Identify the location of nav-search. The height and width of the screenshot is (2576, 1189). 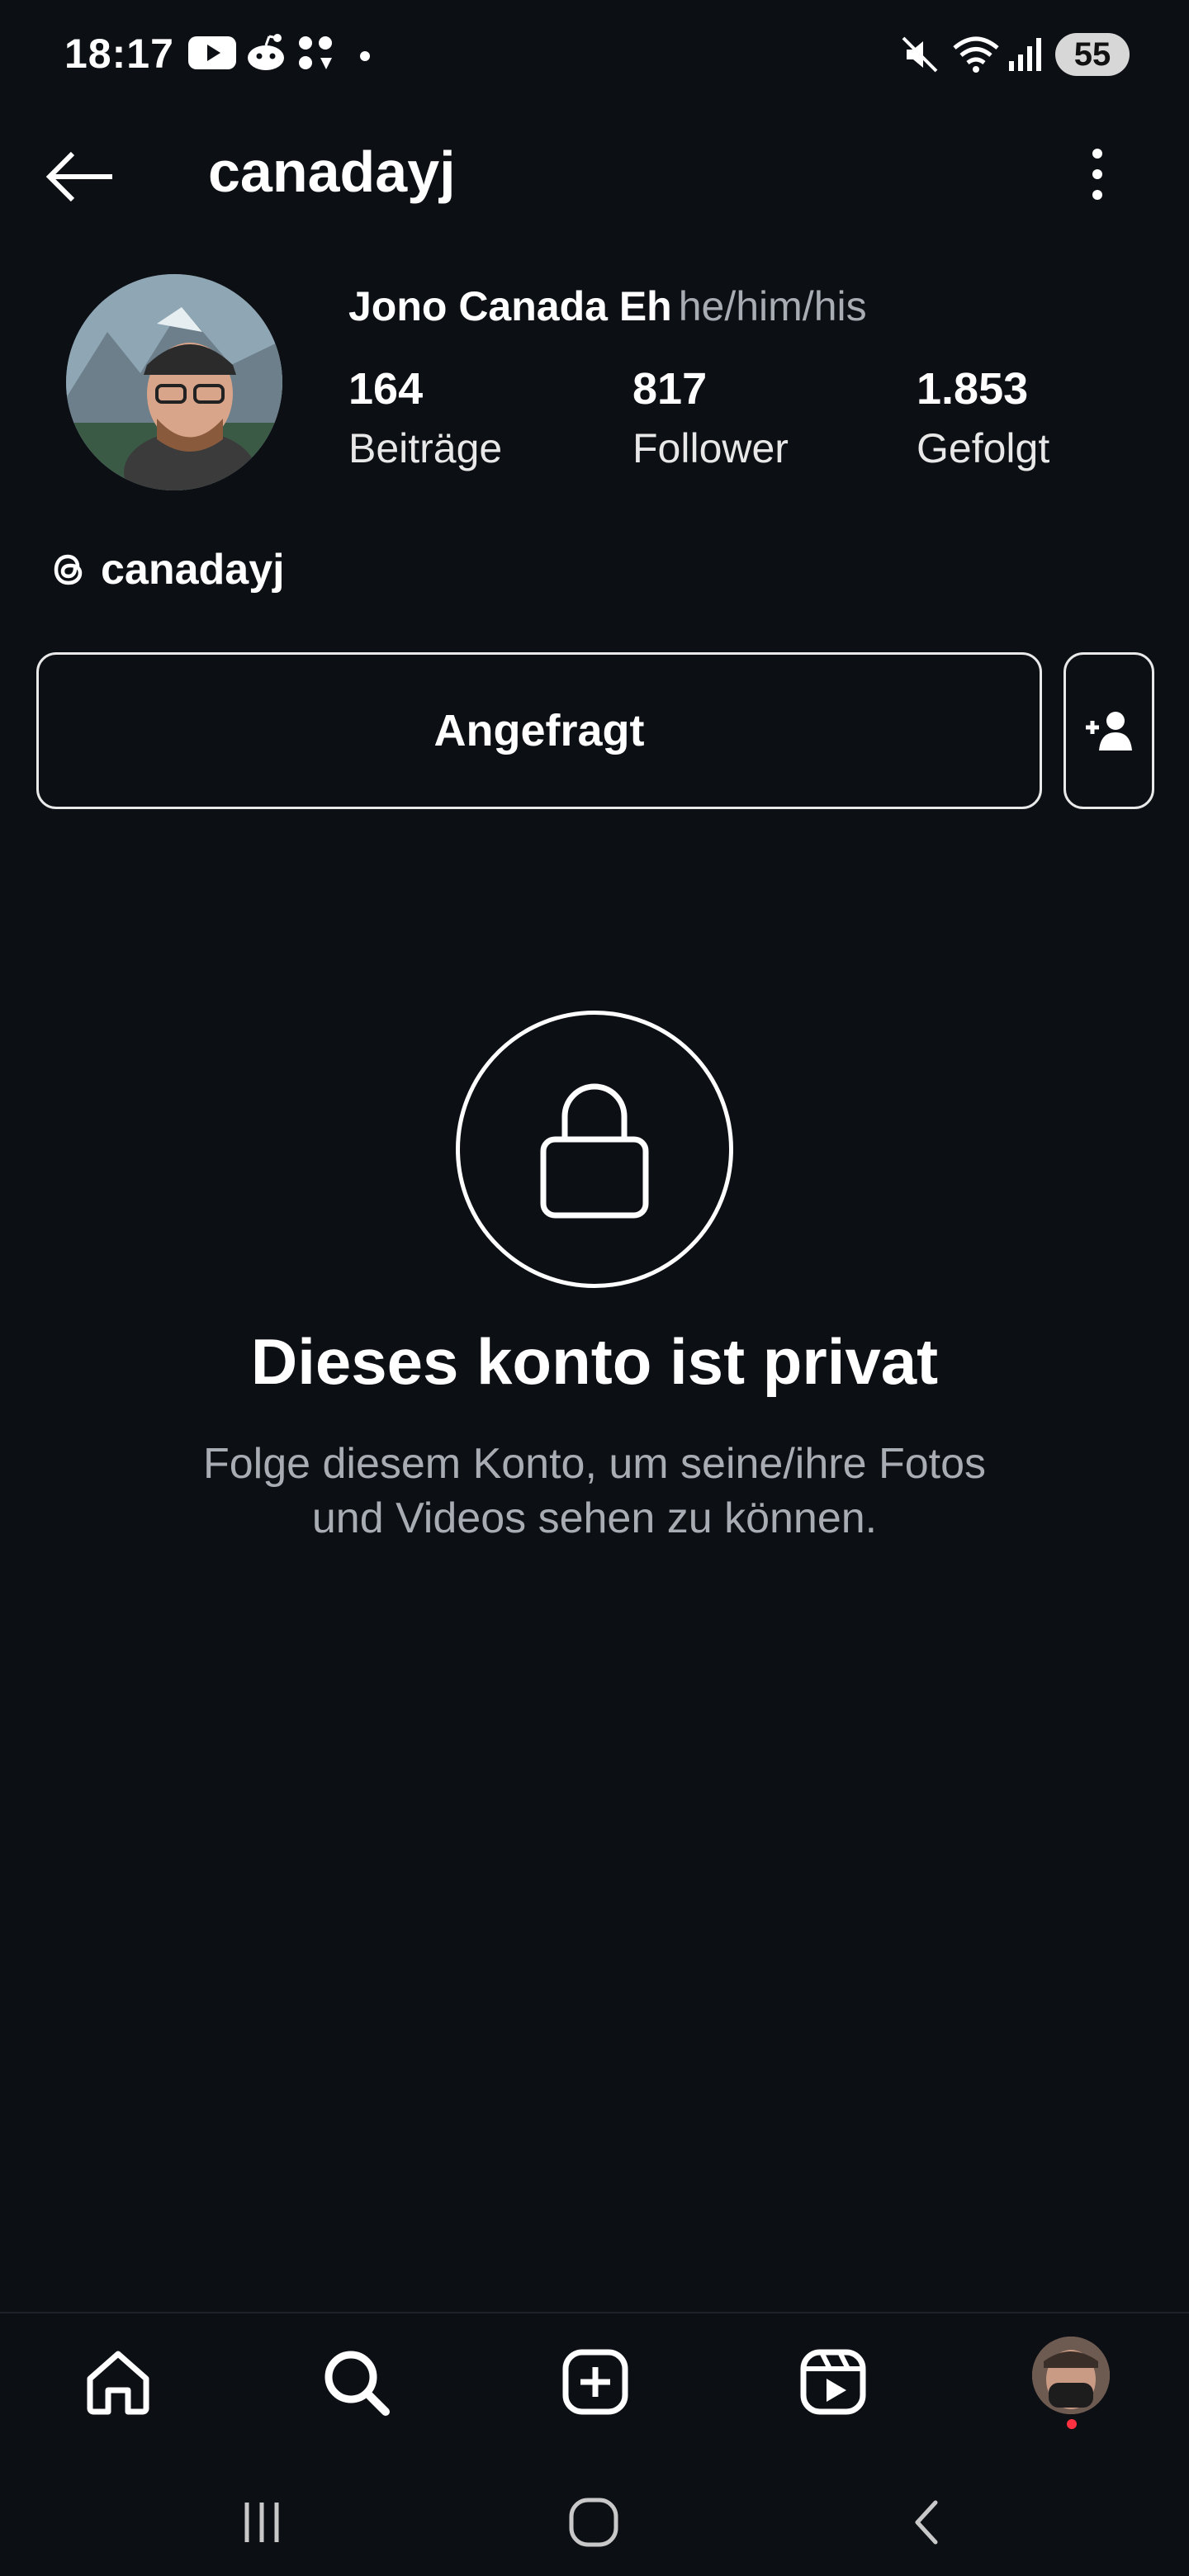
(355, 2382).